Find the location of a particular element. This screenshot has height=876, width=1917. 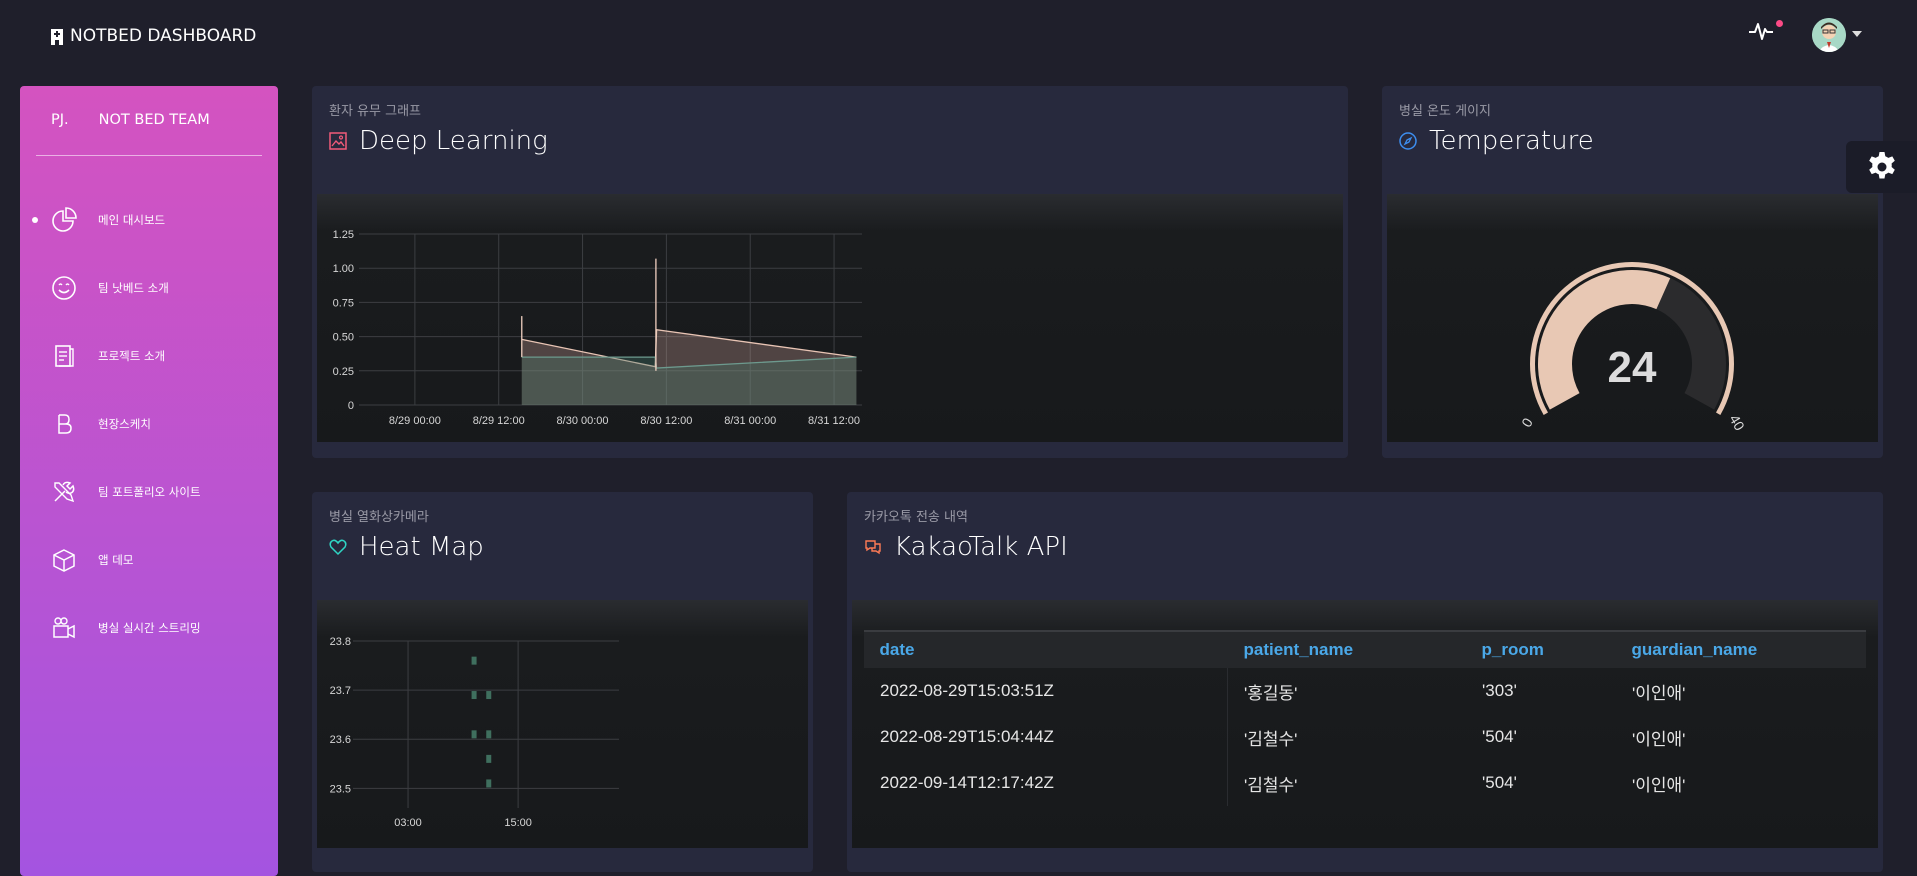

card-subtitle: 병실 열화상카메라 is located at coordinates (379, 517).